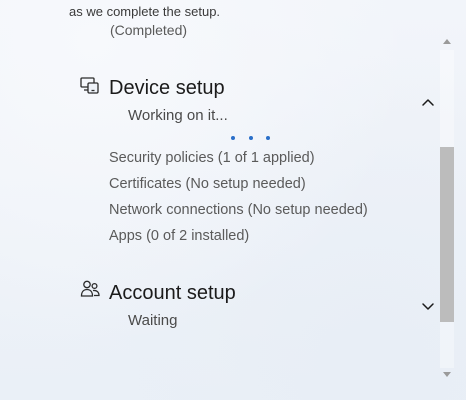 This screenshot has height=400, width=466. Describe the element at coordinates (153, 320) in the screenshot. I see `account-setup-status: Waiting` at that location.